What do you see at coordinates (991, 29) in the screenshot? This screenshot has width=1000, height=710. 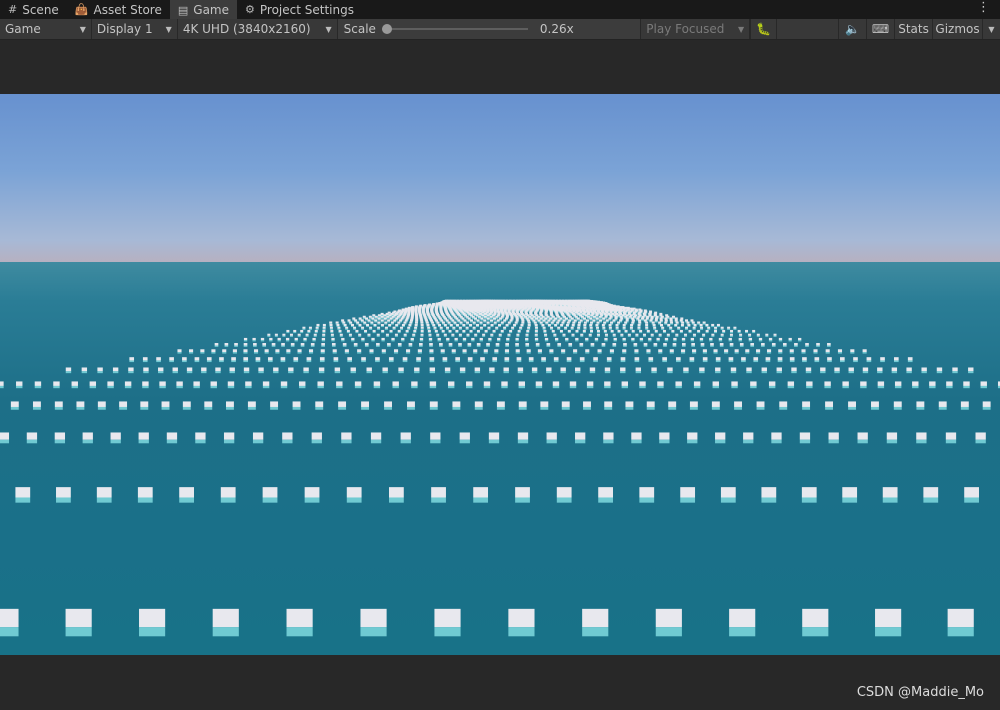 I see `gizmos-dropdown: ▼` at bounding box center [991, 29].